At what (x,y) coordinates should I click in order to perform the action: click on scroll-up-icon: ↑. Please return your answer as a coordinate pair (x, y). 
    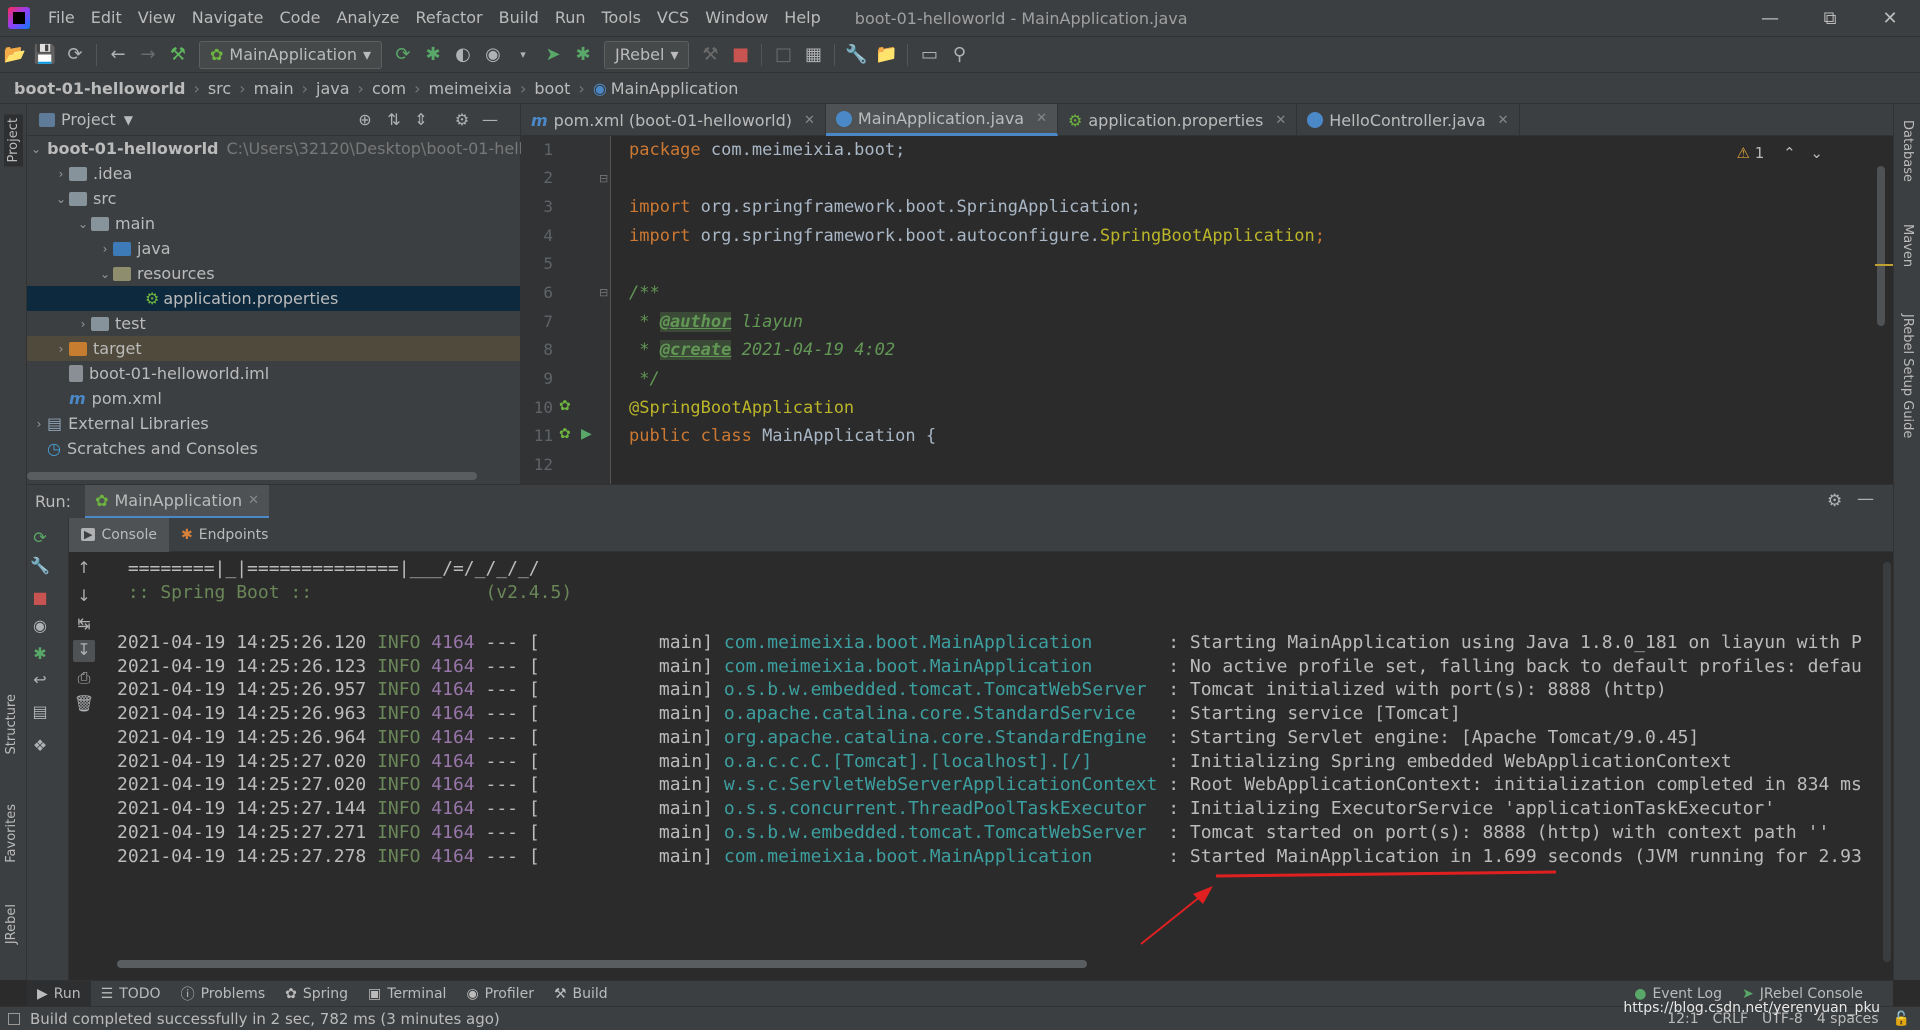
    Looking at the image, I should click on (84, 569).